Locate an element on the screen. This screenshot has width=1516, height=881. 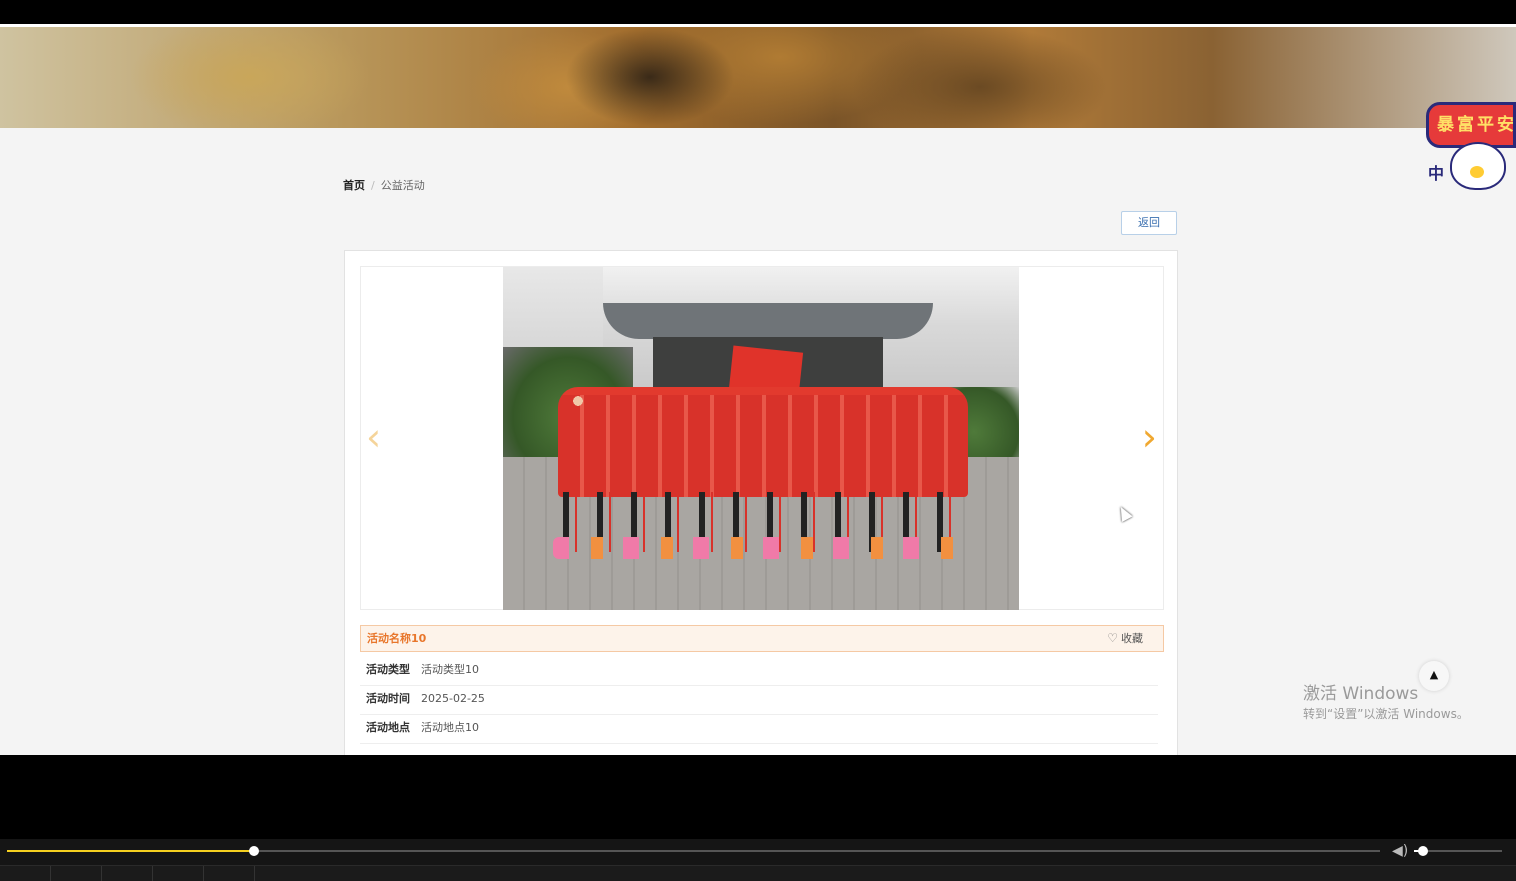
activity-title-bar: 活动名称10 ♡ 收藏 is located at coordinates (762, 638).